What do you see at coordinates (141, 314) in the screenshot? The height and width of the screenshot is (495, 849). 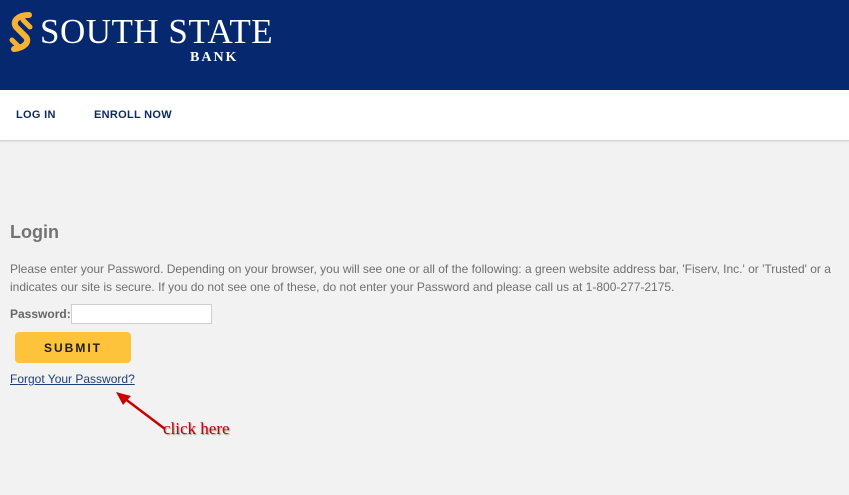 I see `password-input` at bounding box center [141, 314].